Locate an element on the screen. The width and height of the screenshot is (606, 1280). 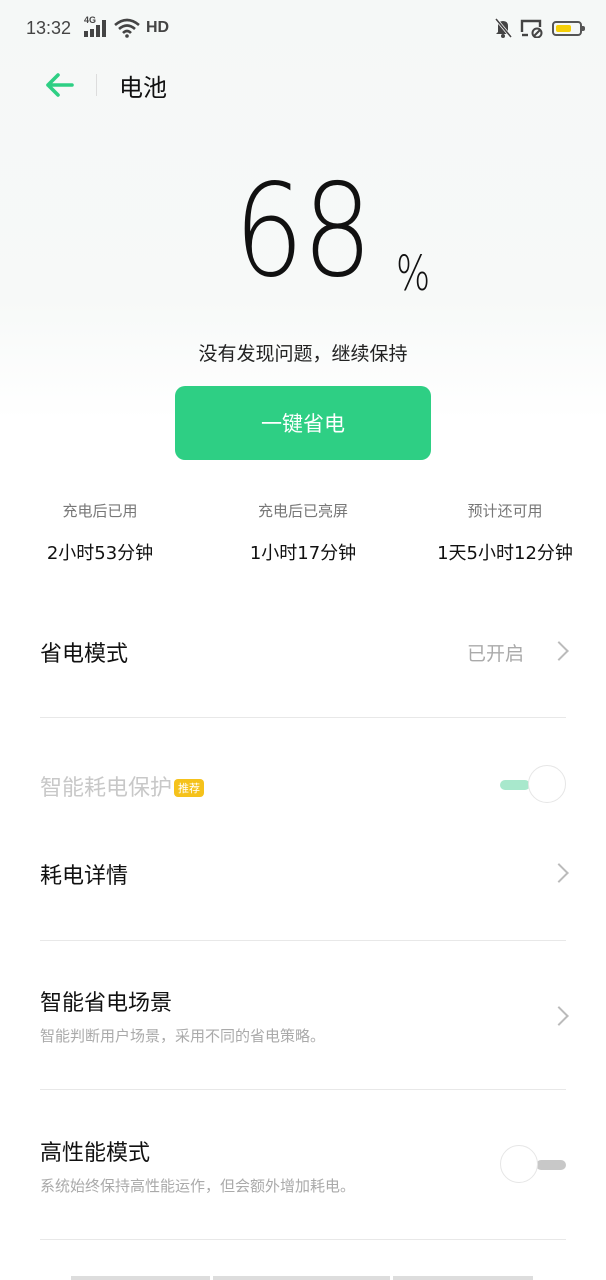
network-type-label: 4G is located at coordinates (90, 20).